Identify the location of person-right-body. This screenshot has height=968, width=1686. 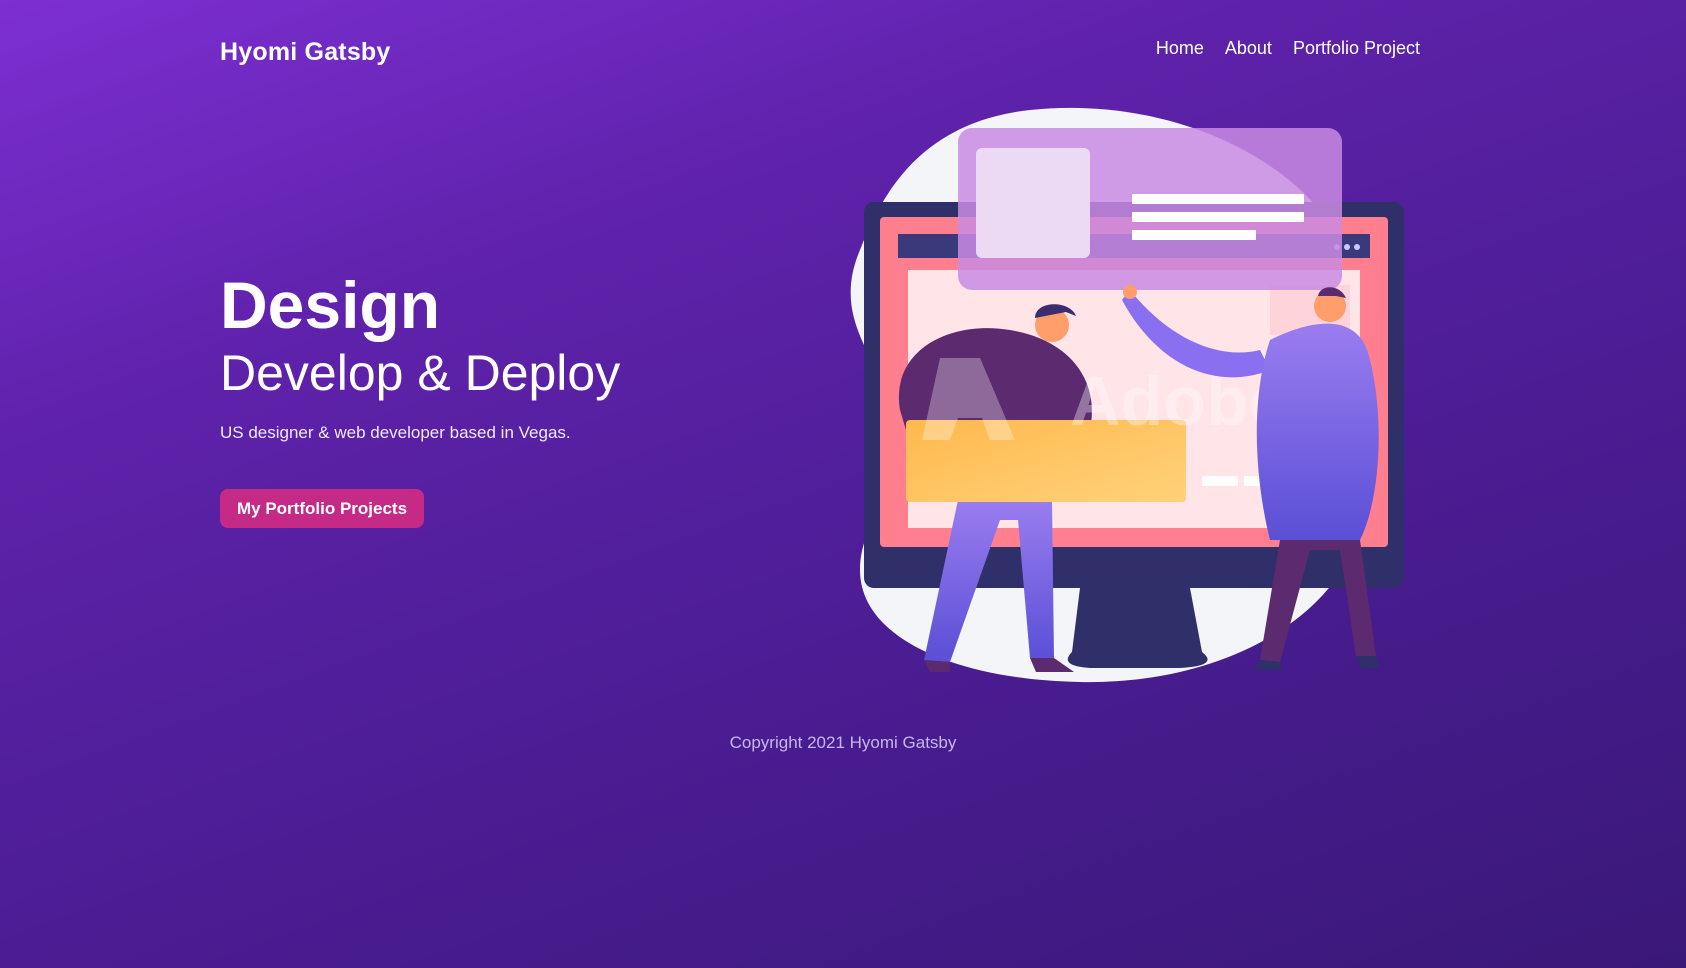
(1317, 431).